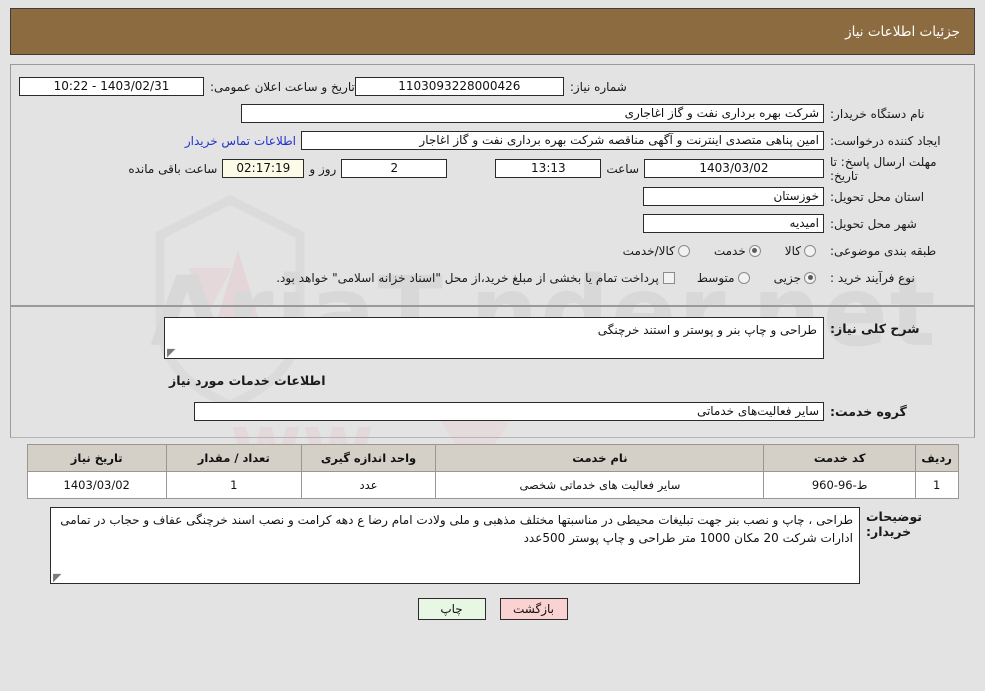  I want to click on description-value: طراحی و چاپ بنر و پوستر و استند خرچنگی, so click(707, 330).